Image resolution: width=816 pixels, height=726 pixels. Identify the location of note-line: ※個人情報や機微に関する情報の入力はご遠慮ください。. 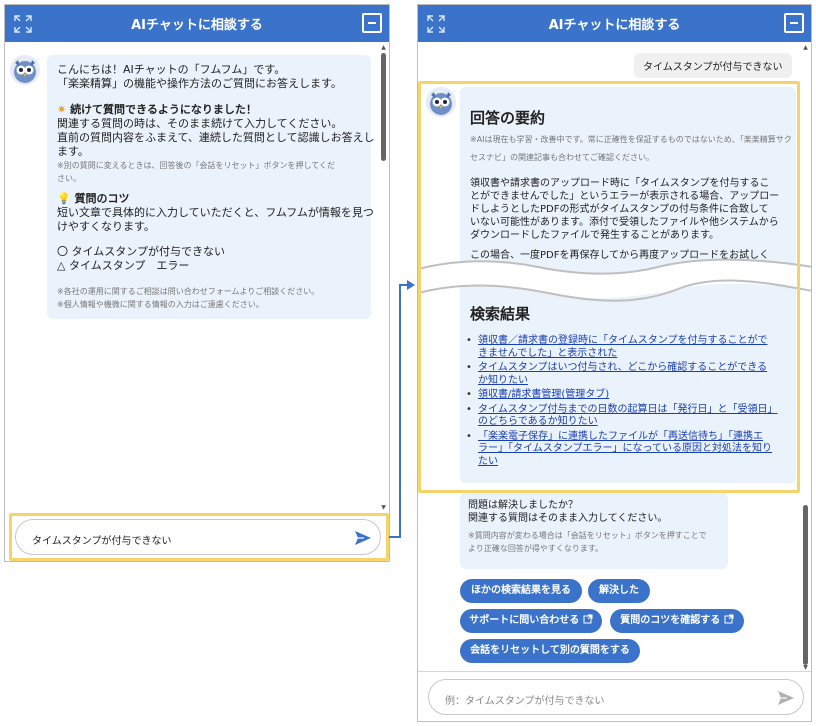
(160, 304).